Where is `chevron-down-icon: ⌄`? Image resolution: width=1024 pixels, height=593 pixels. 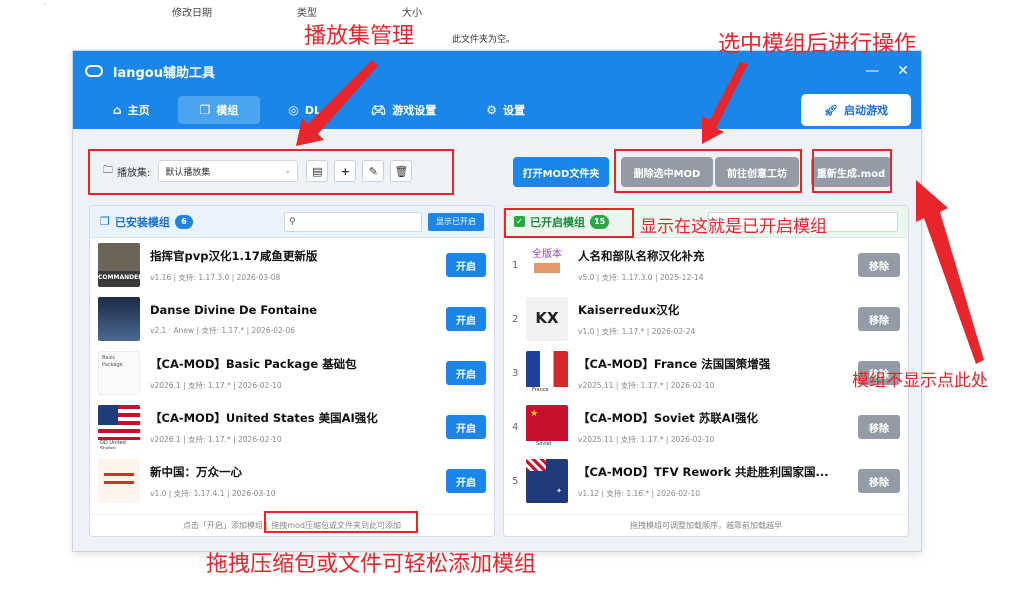 chevron-down-icon: ⌄ is located at coordinates (287, 171).